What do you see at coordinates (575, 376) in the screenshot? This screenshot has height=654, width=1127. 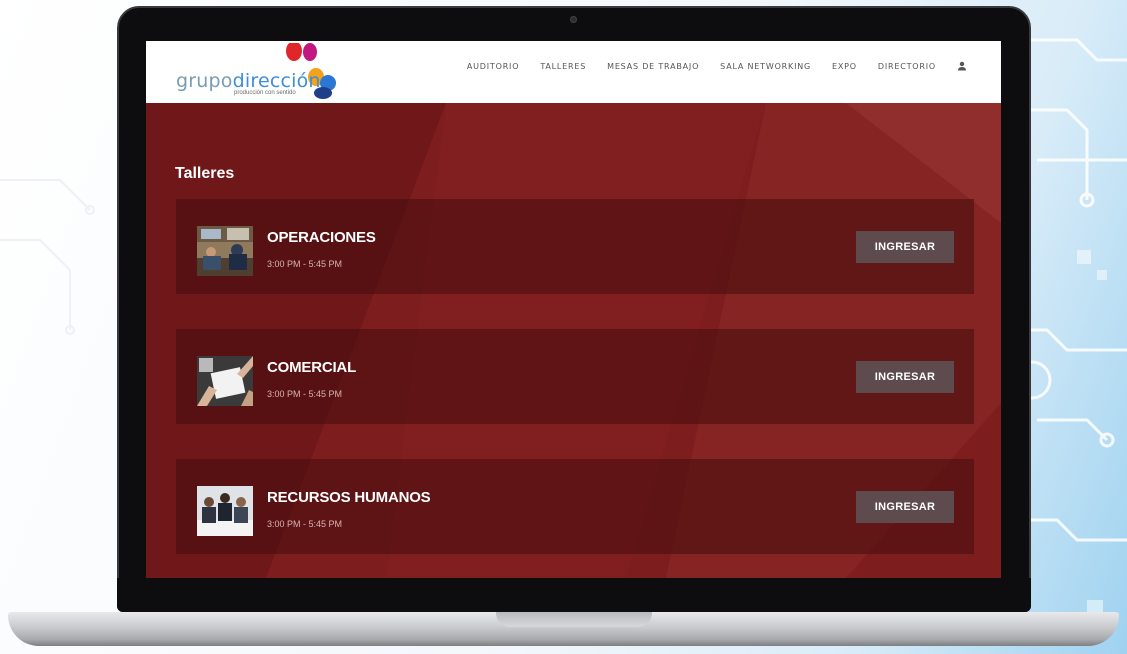 I see `workshop-card: COMERCIAL 3:00 PM - 5:45 PM INGRESAR` at bounding box center [575, 376].